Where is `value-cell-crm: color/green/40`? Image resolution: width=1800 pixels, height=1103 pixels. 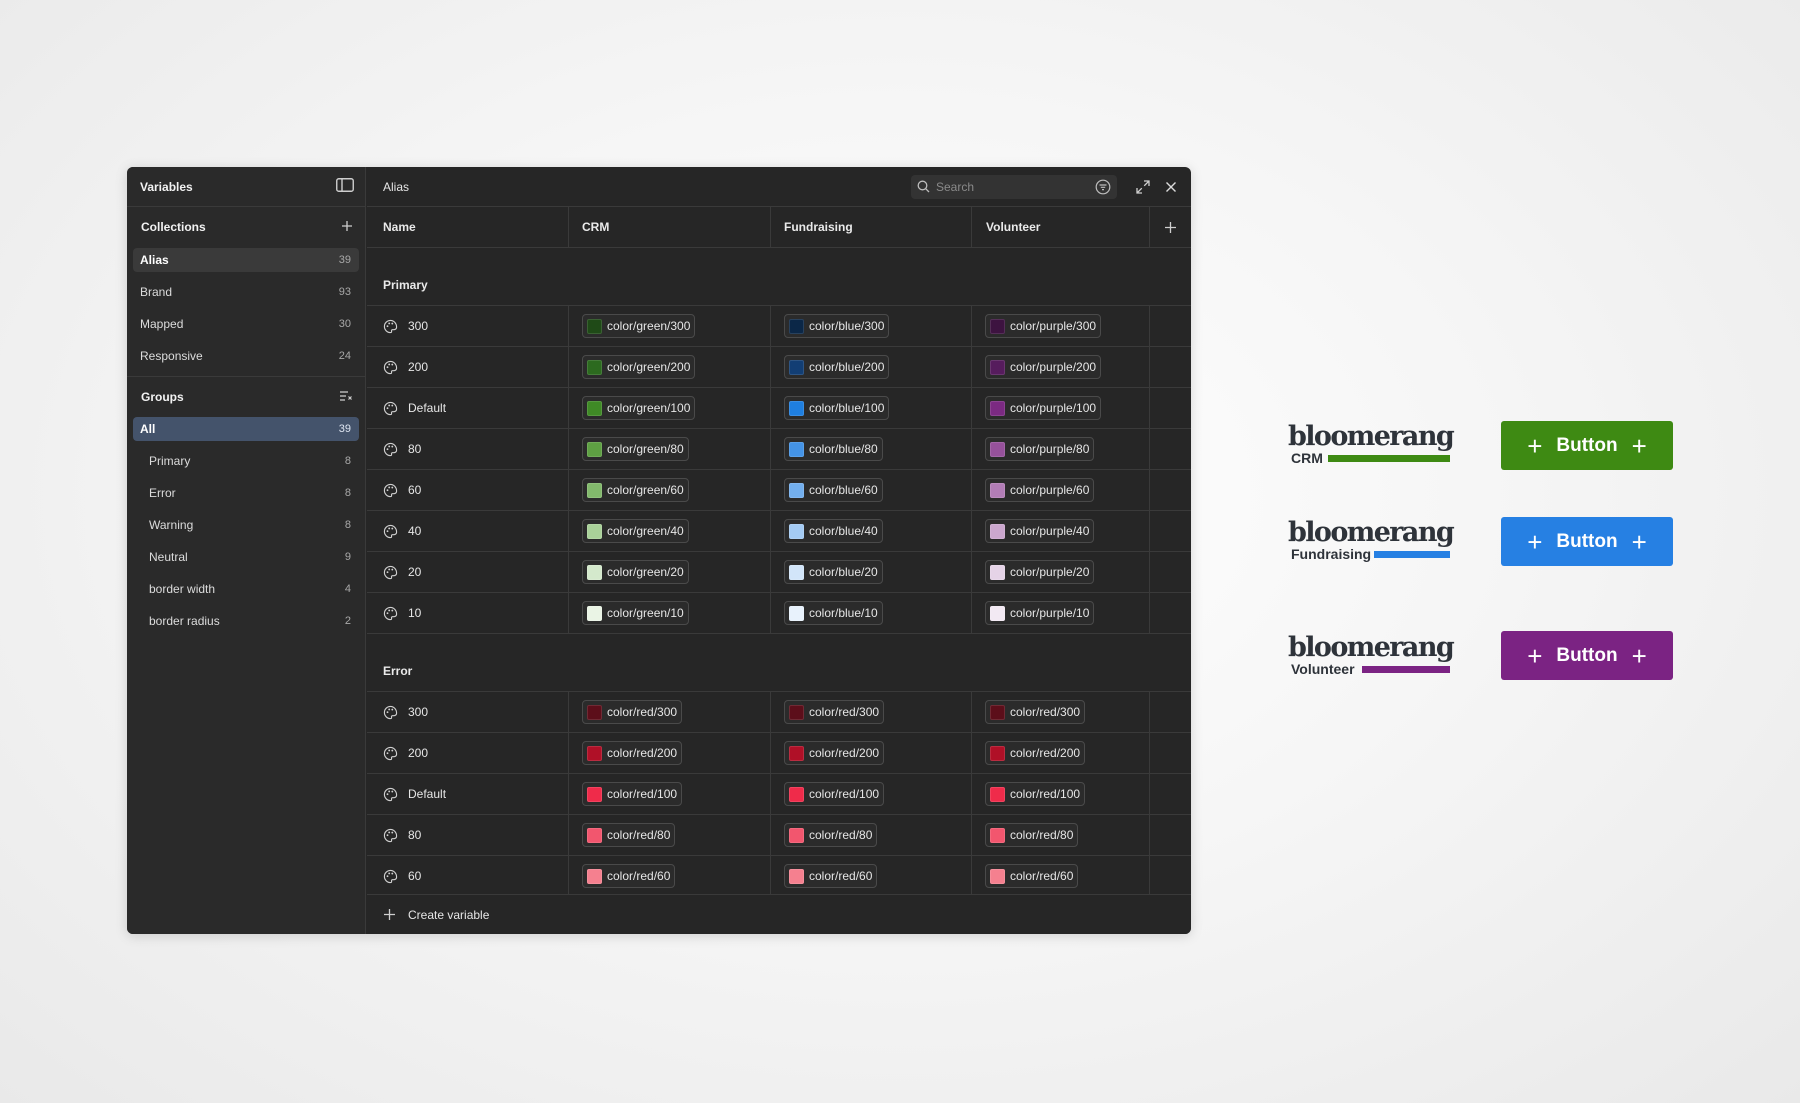 value-cell-crm: color/green/40 is located at coordinates (670, 531).